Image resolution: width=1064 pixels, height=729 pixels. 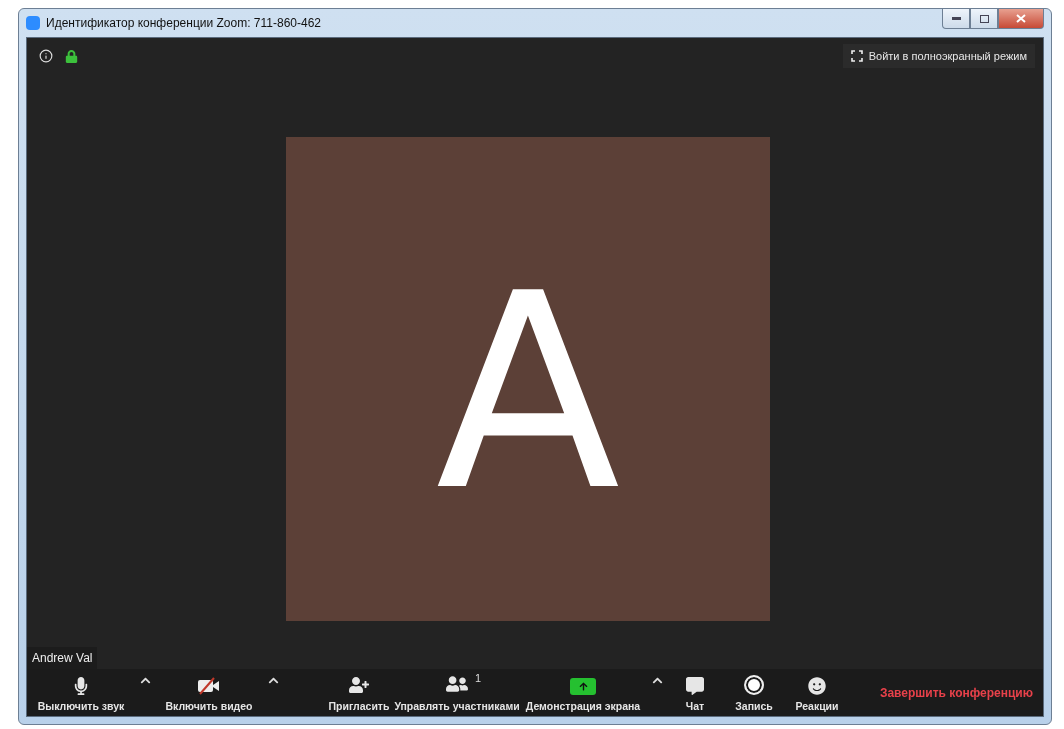 I want to click on window-title: Идентификатор конференции Zoom: 711-860-462, so click(x=183, y=23).